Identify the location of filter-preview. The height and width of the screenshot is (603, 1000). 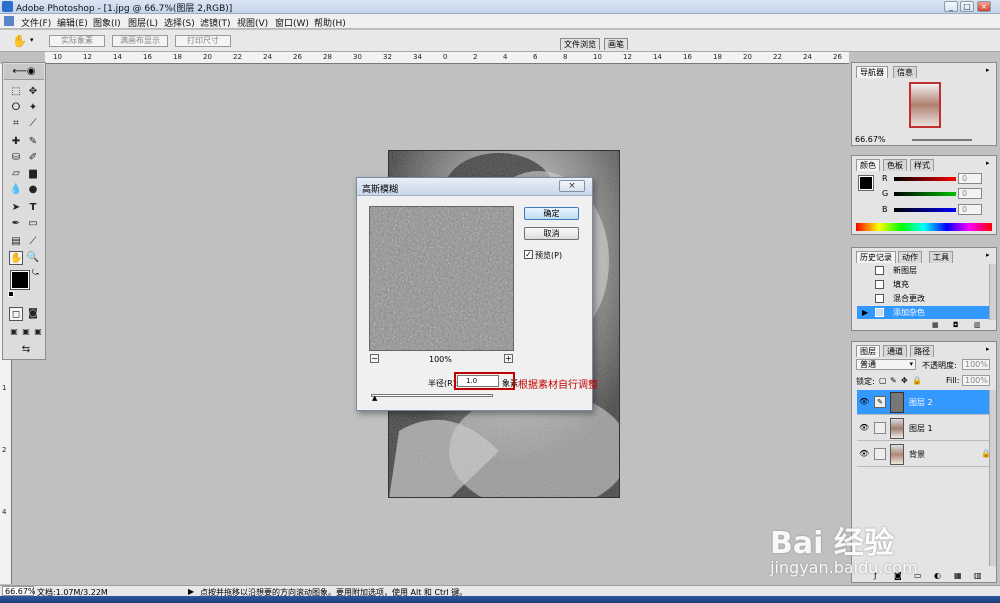
(441, 278).